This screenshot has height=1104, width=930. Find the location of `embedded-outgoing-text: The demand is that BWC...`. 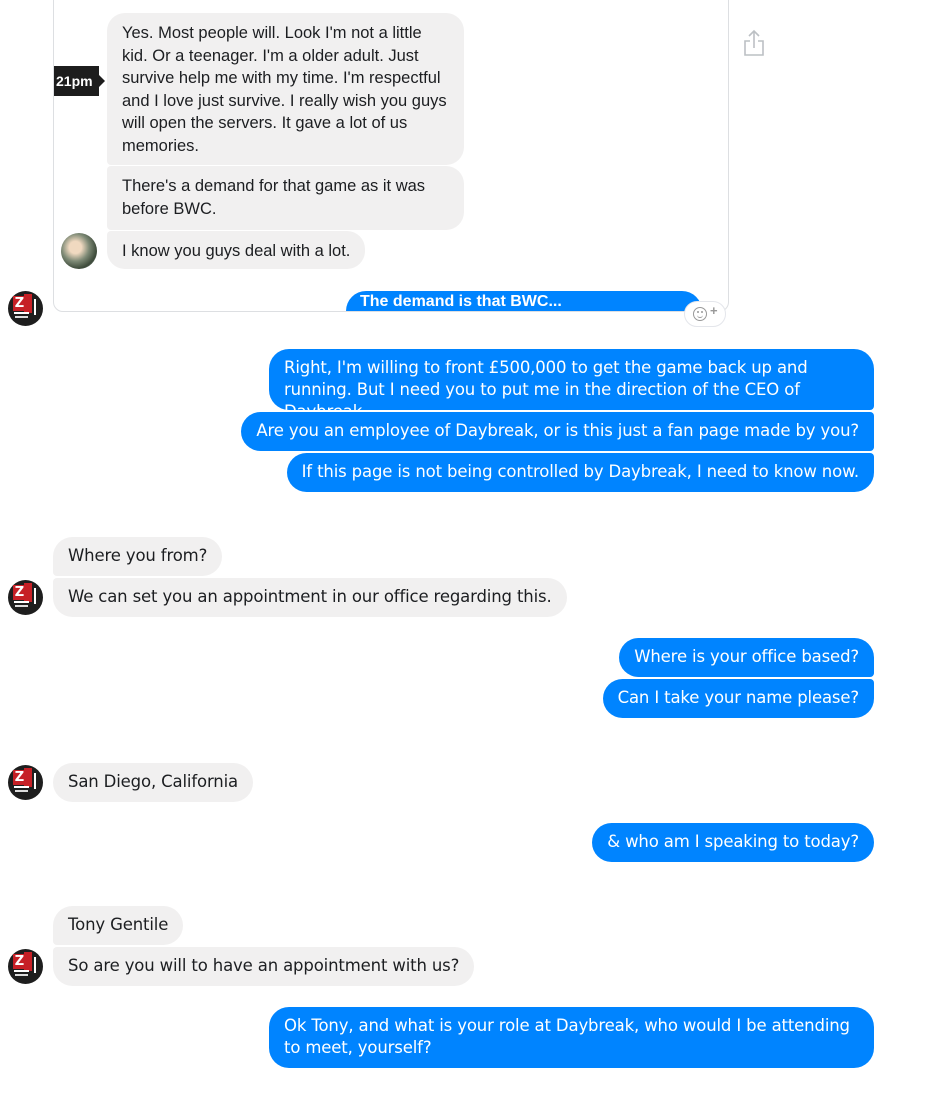

embedded-outgoing-text: The demand is that BWC... is located at coordinates (461, 301).